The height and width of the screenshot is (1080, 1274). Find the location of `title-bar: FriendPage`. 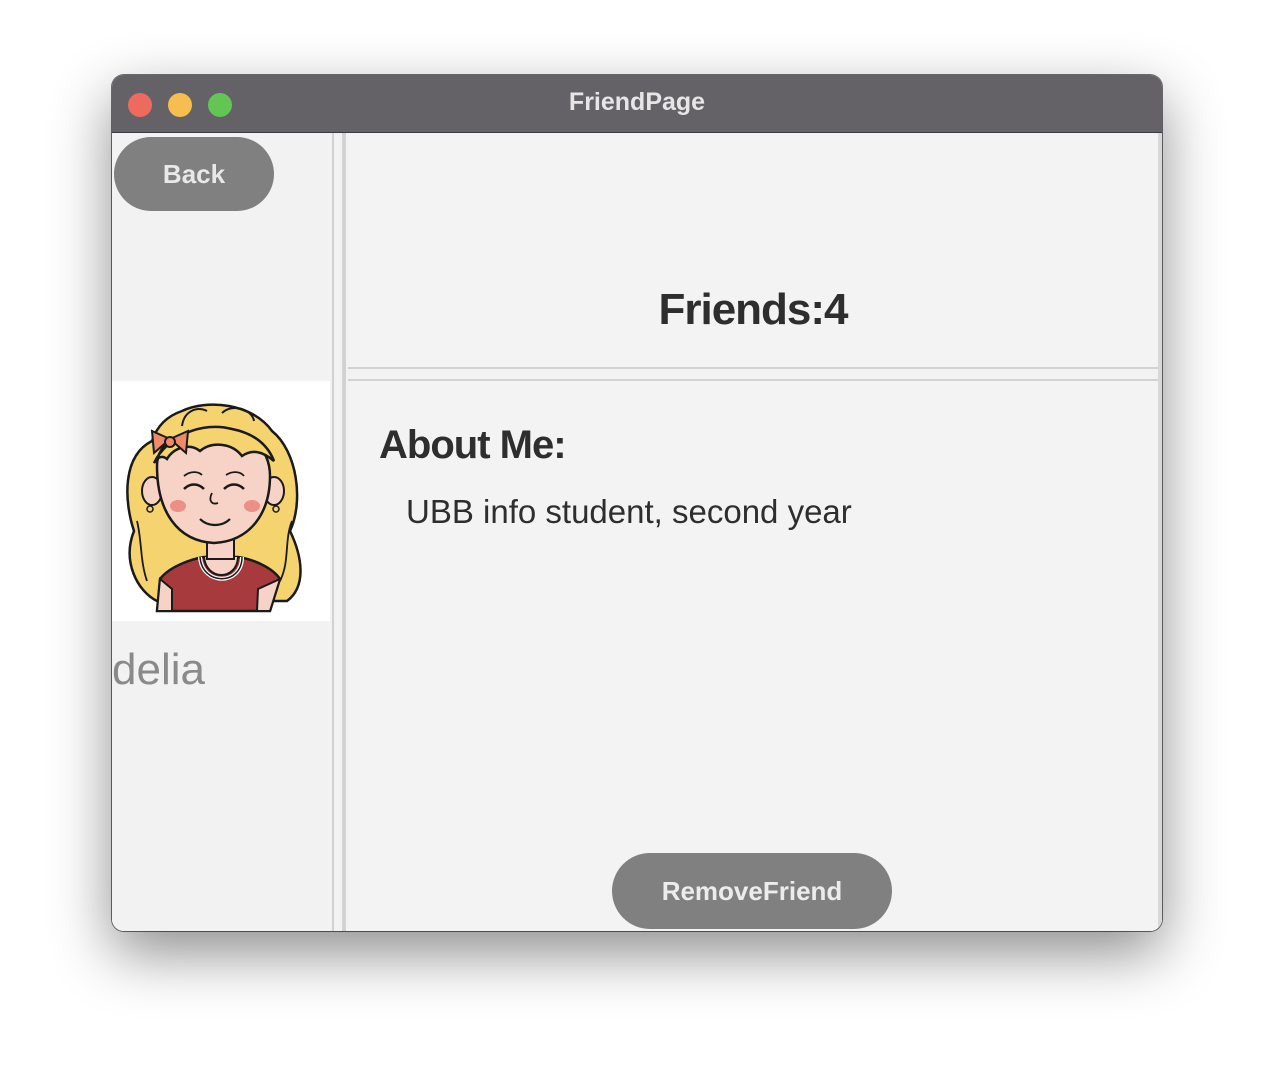

title-bar: FriendPage is located at coordinates (637, 104).